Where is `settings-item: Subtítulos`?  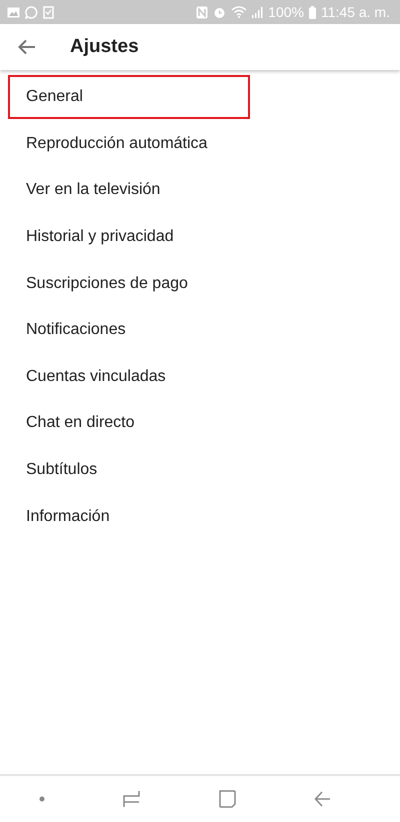
settings-item: Subtítulos is located at coordinates (62, 470).